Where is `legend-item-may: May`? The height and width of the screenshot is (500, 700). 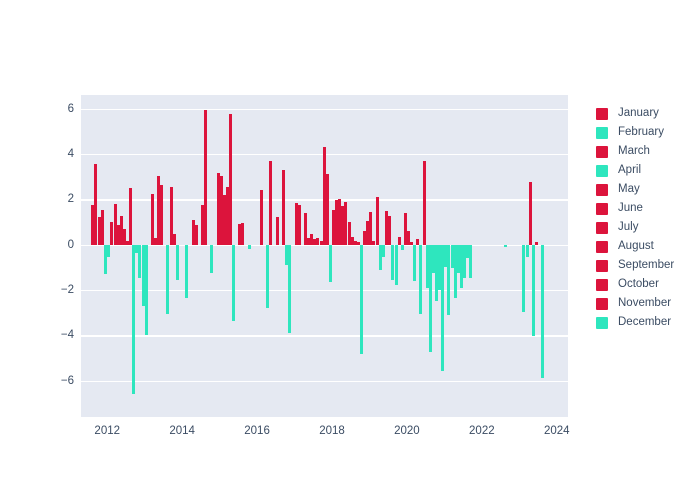
legend-item-may: May is located at coordinates (648, 189).